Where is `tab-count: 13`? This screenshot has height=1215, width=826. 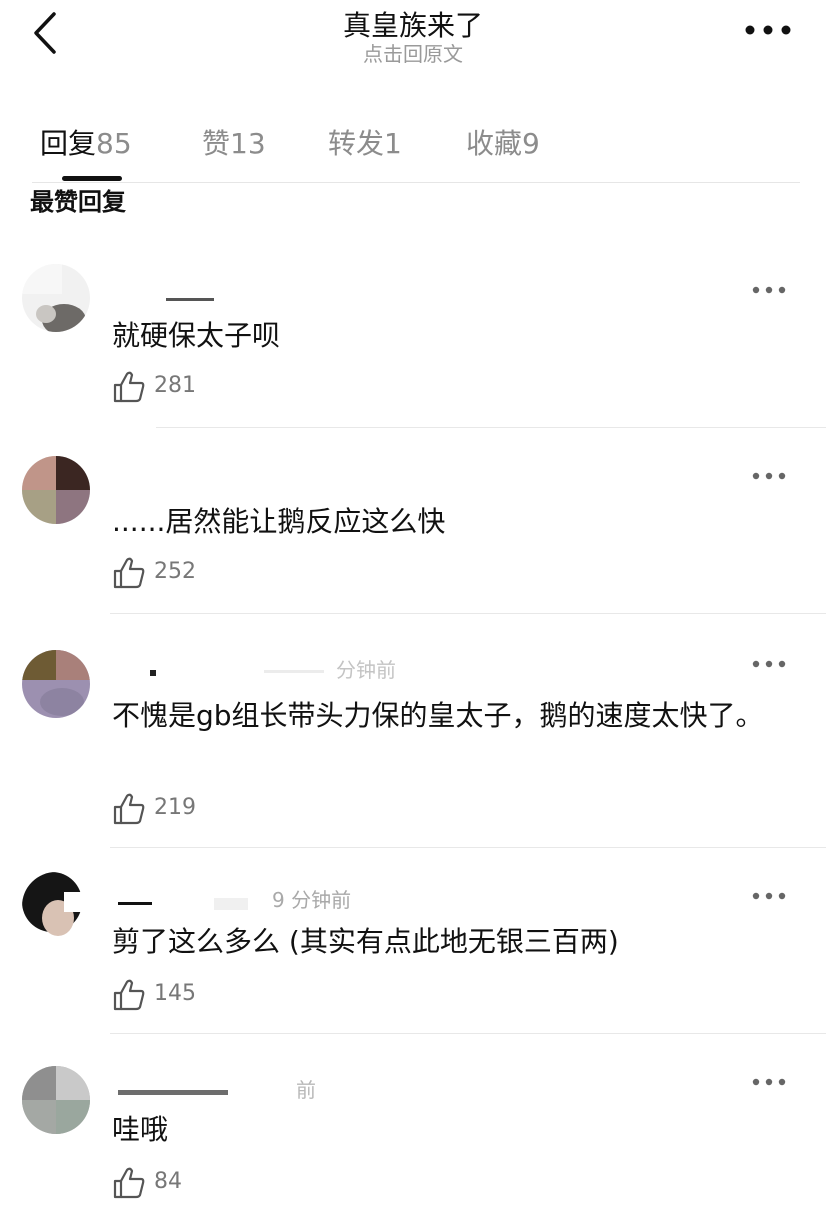 tab-count: 13 is located at coordinates (248, 143).